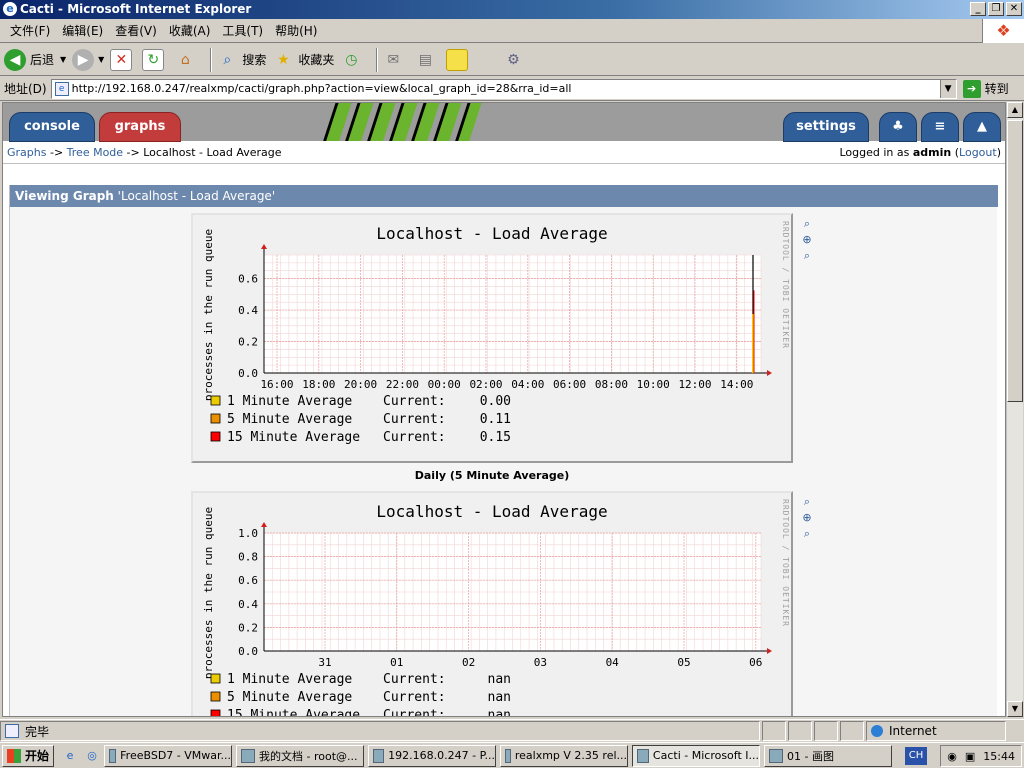 The height and width of the screenshot is (768, 1024). I want to click on y-axis-label: processes in the run queue, so click(208, 593).